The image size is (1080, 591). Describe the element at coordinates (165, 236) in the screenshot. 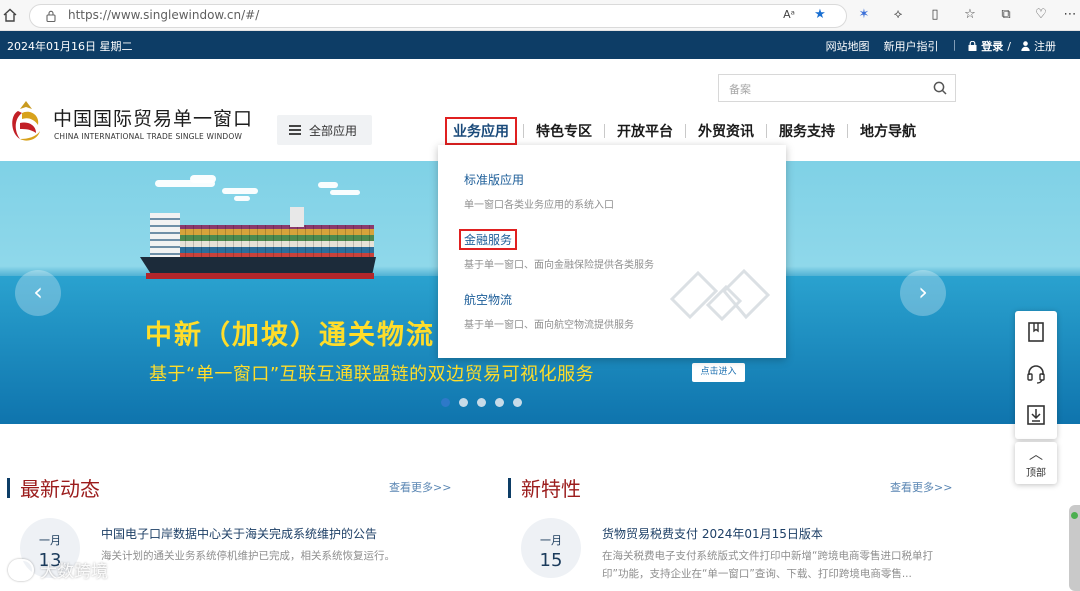

I see `ship-bridge` at that location.